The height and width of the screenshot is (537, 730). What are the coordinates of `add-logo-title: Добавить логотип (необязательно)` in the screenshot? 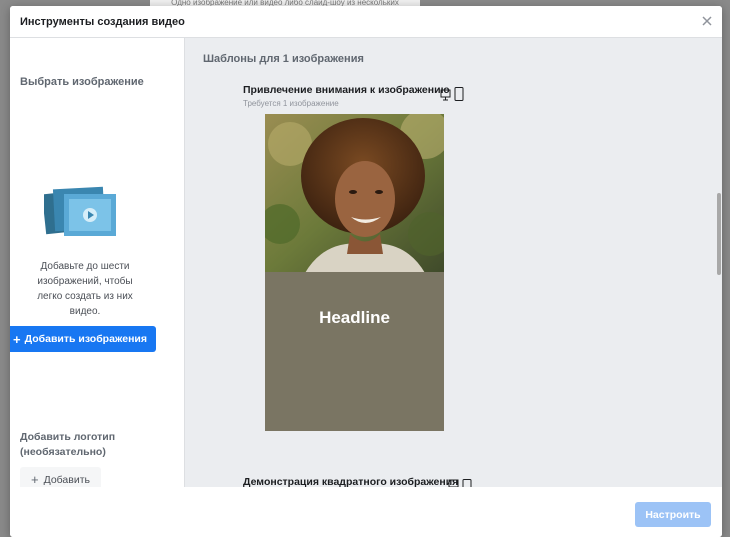 It's located at (67, 445).